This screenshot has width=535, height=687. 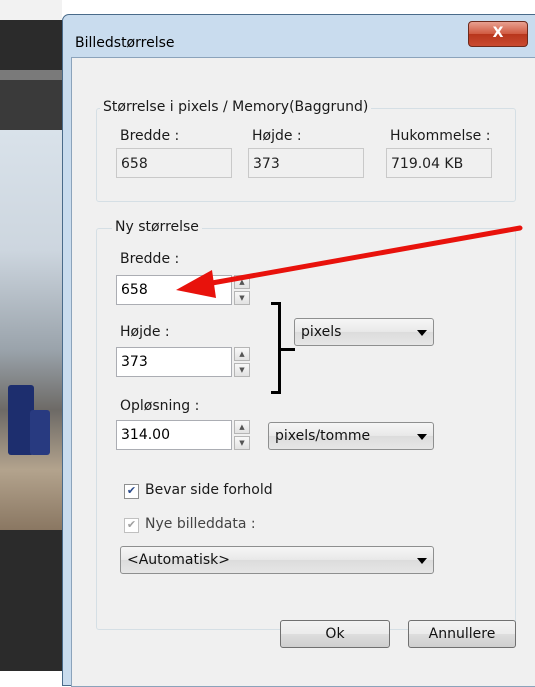 What do you see at coordinates (31, 45) in the screenshot?
I see `background-panel` at bounding box center [31, 45].